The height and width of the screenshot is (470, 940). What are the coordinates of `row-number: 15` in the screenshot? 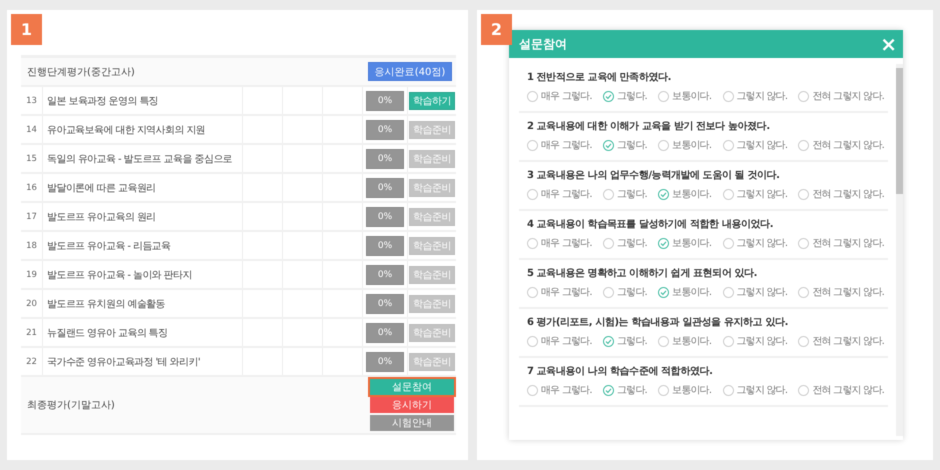 It's located at (32, 158).